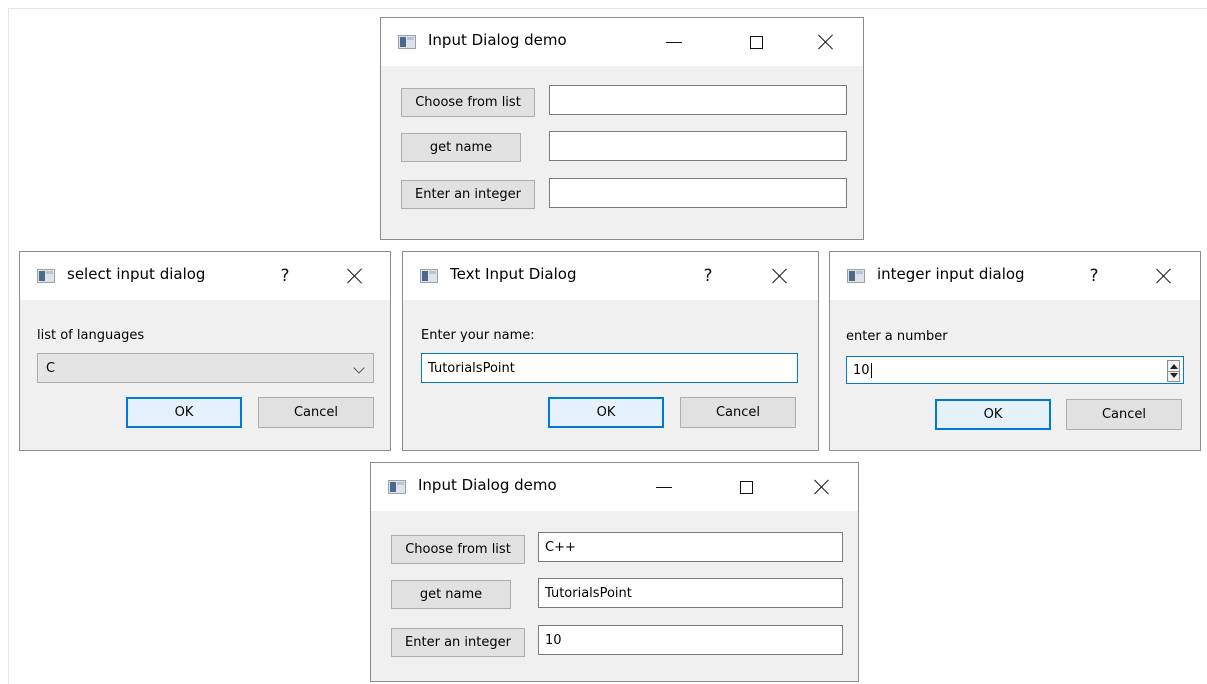  What do you see at coordinates (136, 274) in the screenshot?
I see `window-title: select input dialog` at bounding box center [136, 274].